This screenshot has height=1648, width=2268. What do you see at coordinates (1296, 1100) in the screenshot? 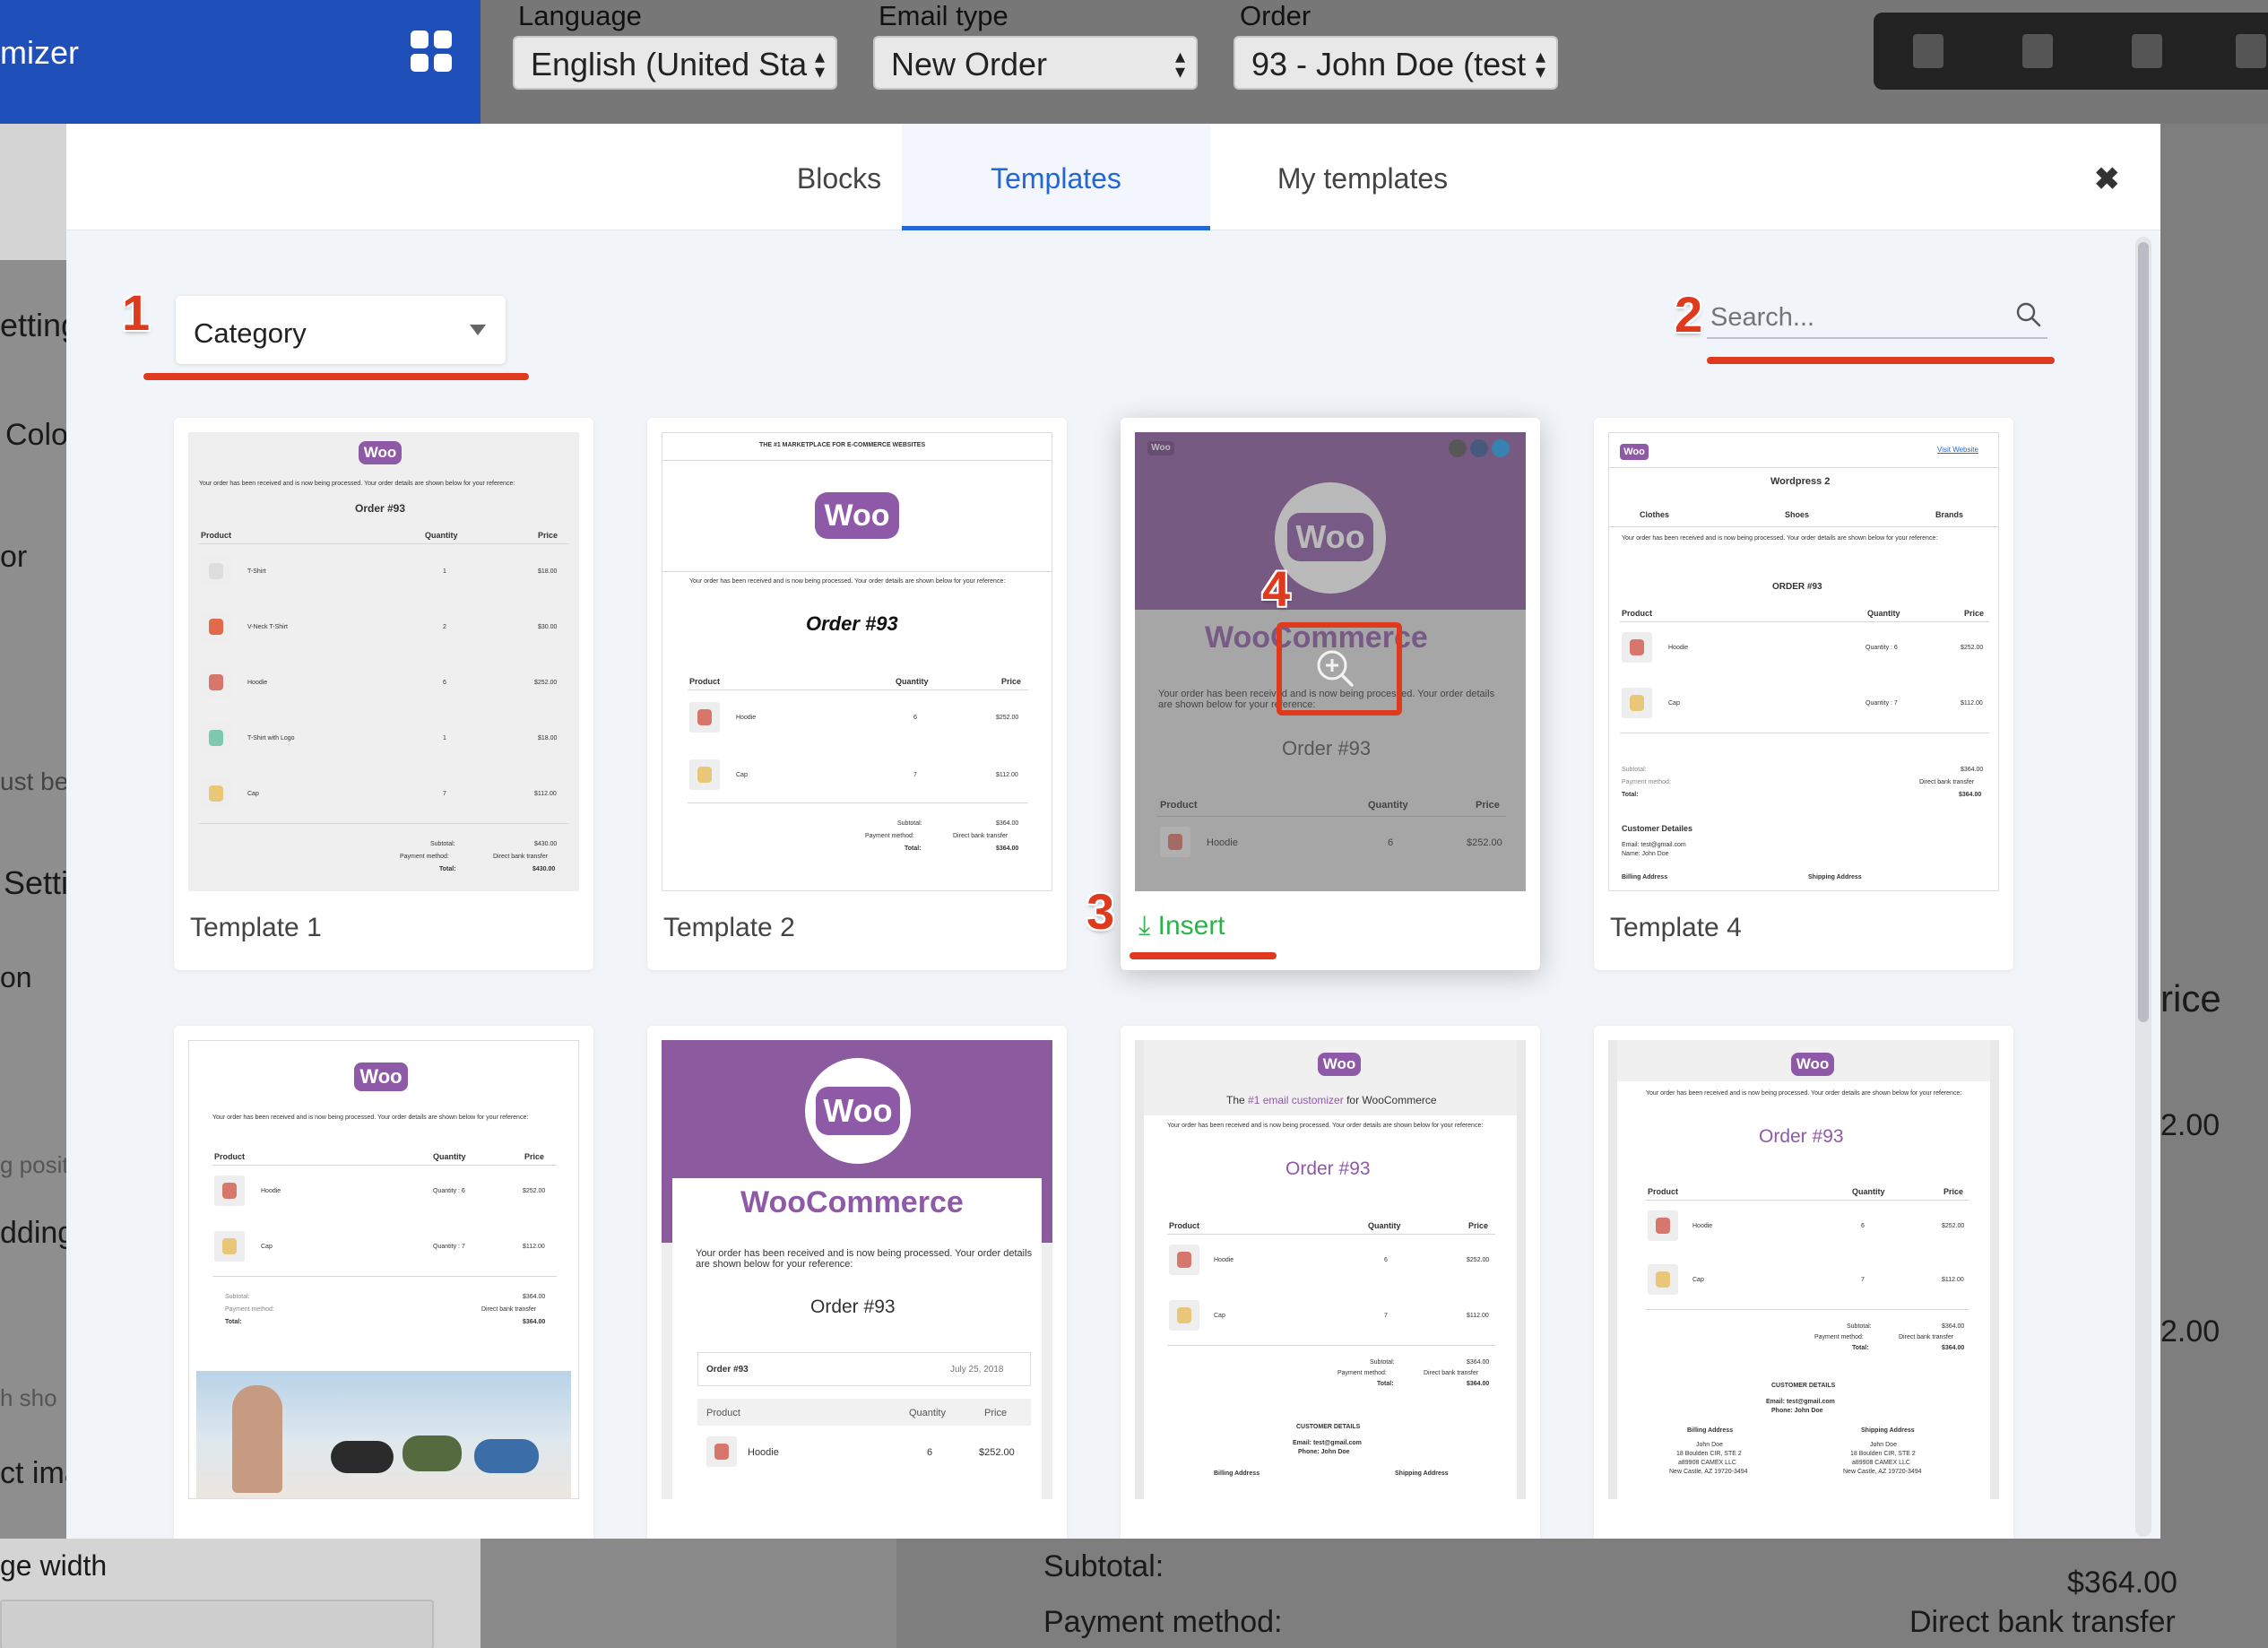
I see `thumb-text: #1 email customizer` at bounding box center [1296, 1100].